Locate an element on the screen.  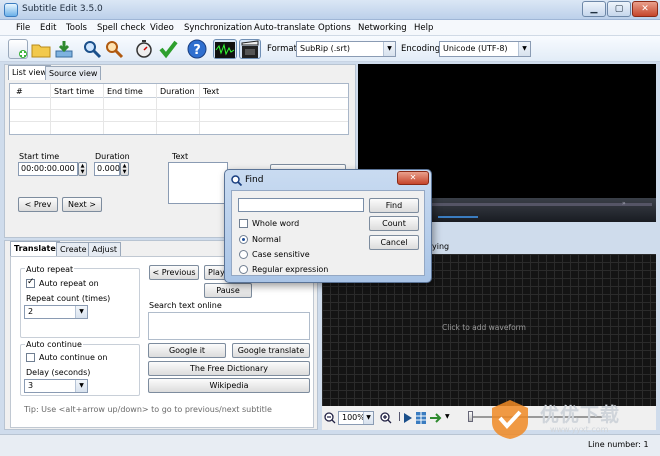
previous-button: < Previous is located at coordinates (174, 272).